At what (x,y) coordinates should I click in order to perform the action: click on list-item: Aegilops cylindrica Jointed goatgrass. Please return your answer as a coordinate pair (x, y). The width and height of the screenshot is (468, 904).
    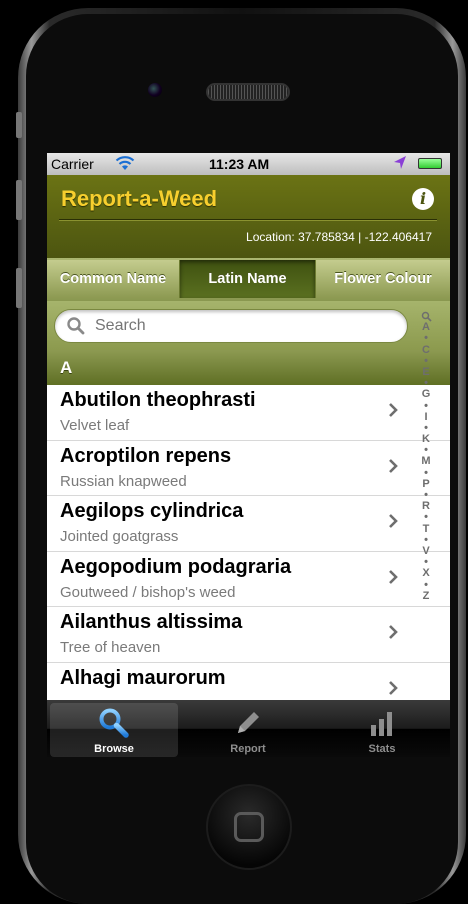
    Looking at the image, I should click on (248, 524).